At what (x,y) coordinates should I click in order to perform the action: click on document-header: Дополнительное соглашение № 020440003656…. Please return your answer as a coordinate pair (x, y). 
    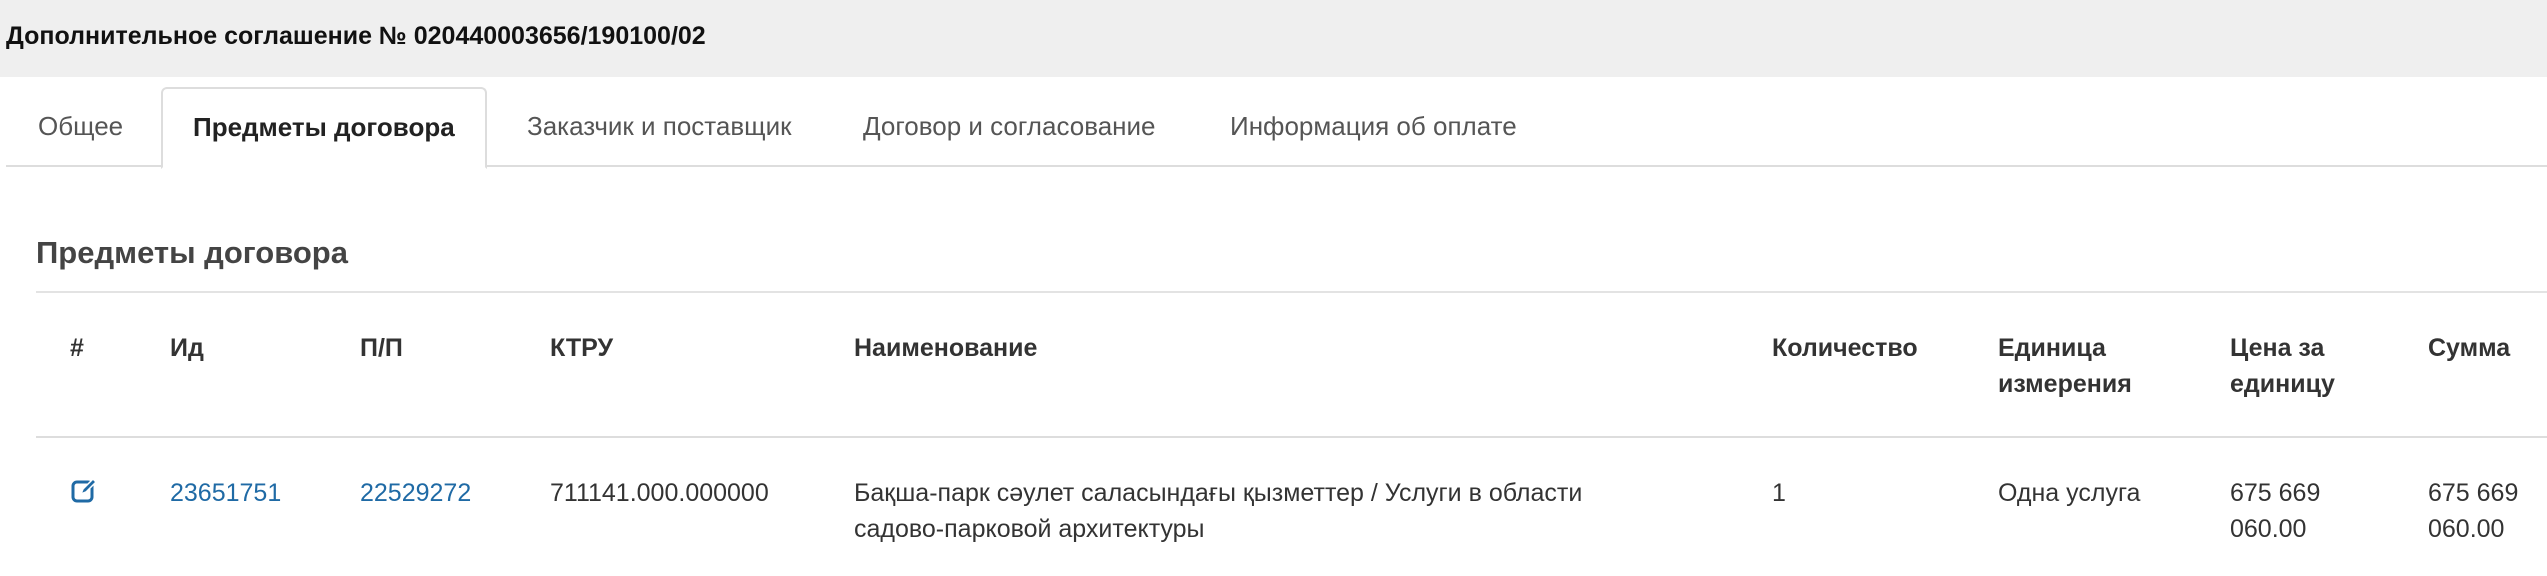
    Looking at the image, I should click on (1273, 38).